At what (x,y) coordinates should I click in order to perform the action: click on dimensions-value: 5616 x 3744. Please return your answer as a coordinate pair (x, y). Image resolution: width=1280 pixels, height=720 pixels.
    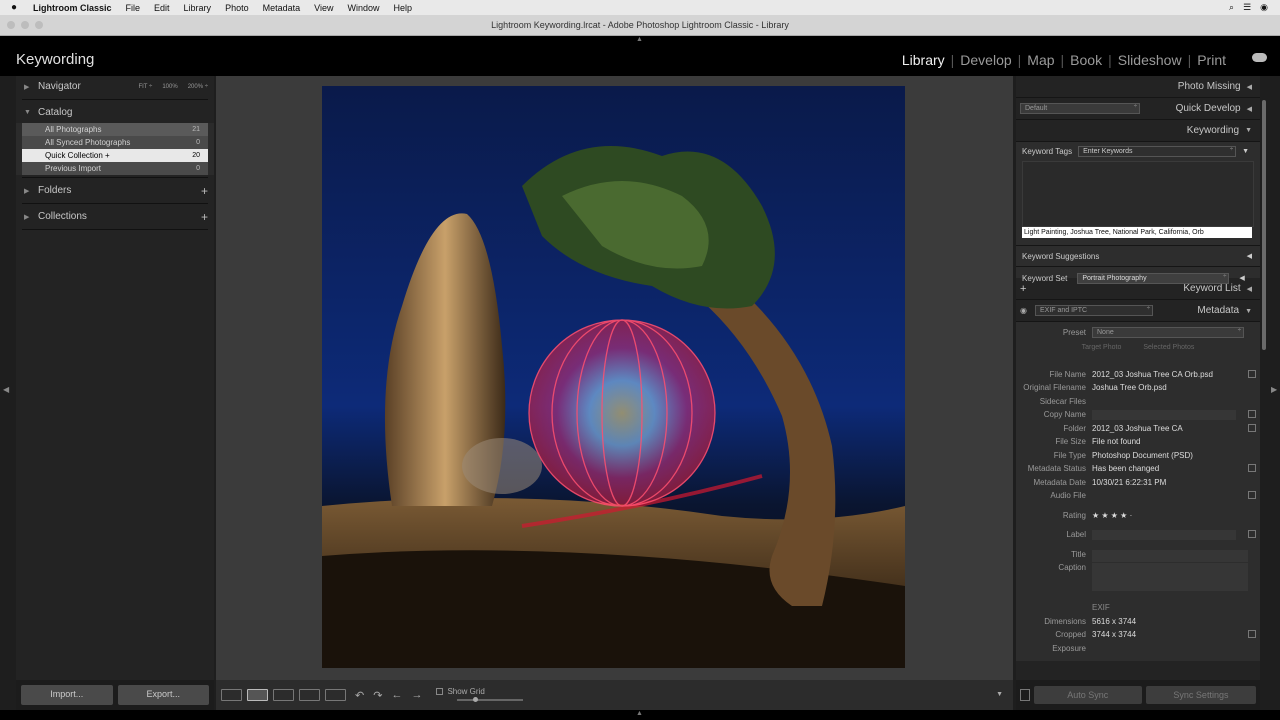
    Looking at the image, I should click on (1114, 621).